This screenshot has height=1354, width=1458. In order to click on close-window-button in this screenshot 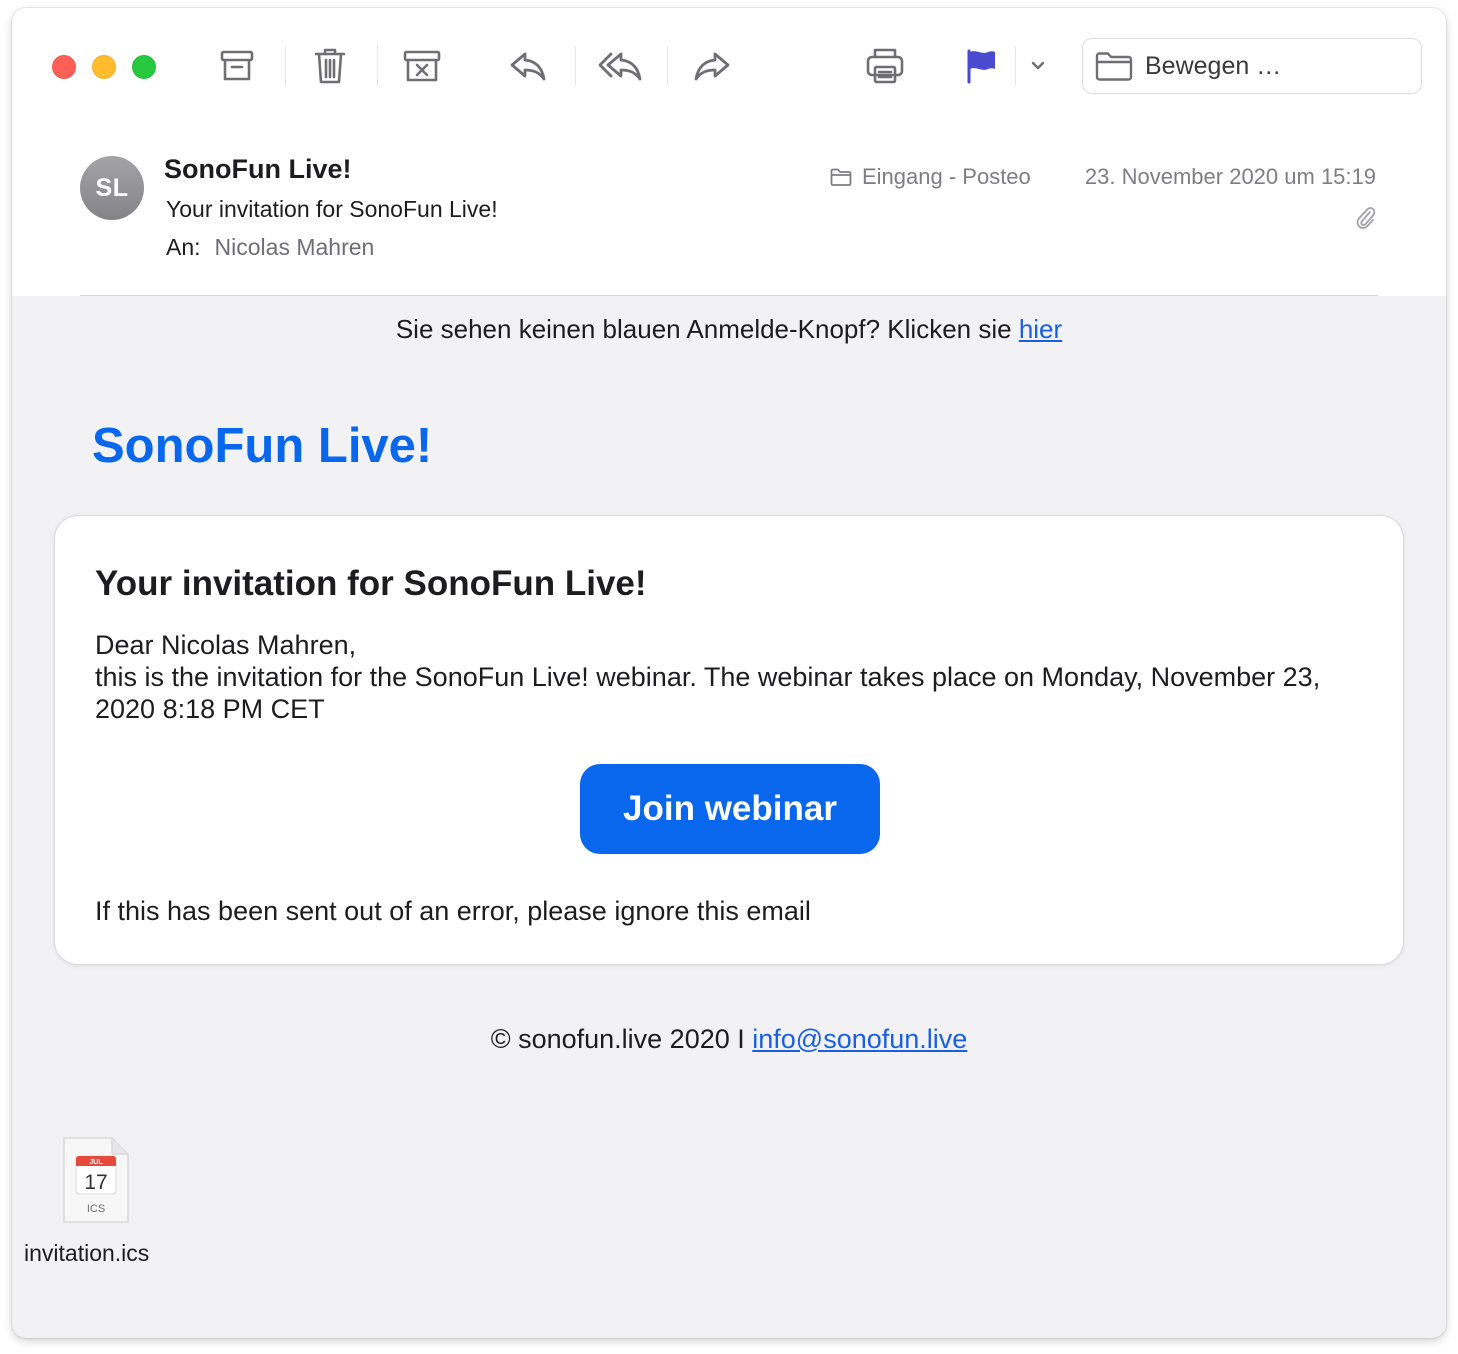, I will do `click(64, 67)`.